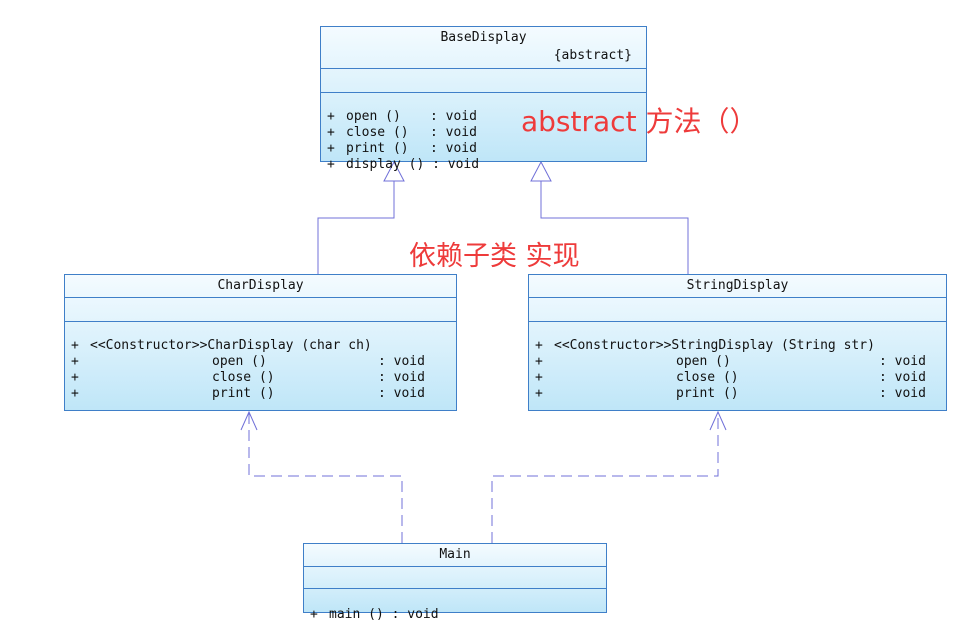  I want to click on generalization-arrowhead-right, so click(541, 171).